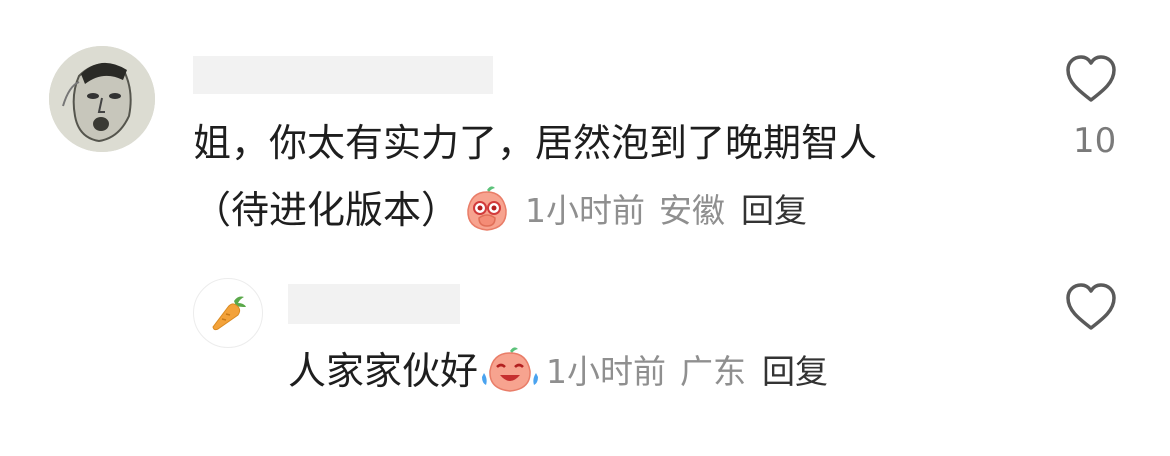 The height and width of the screenshot is (456, 1170). Describe the element at coordinates (1095, 141) in the screenshot. I see `like-count: 10` at that location.